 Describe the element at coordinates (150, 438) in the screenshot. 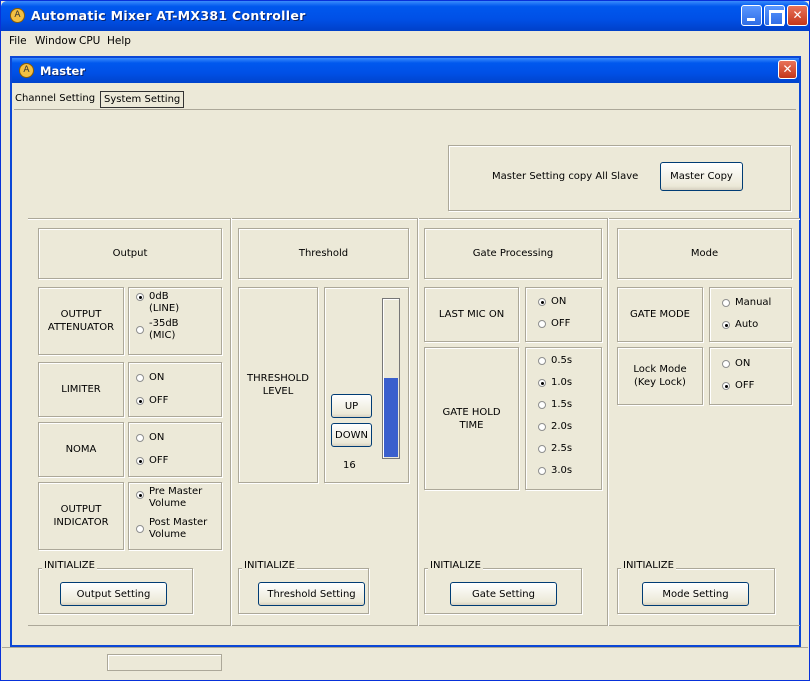

I see `noma-on-radio: ON` at that location.